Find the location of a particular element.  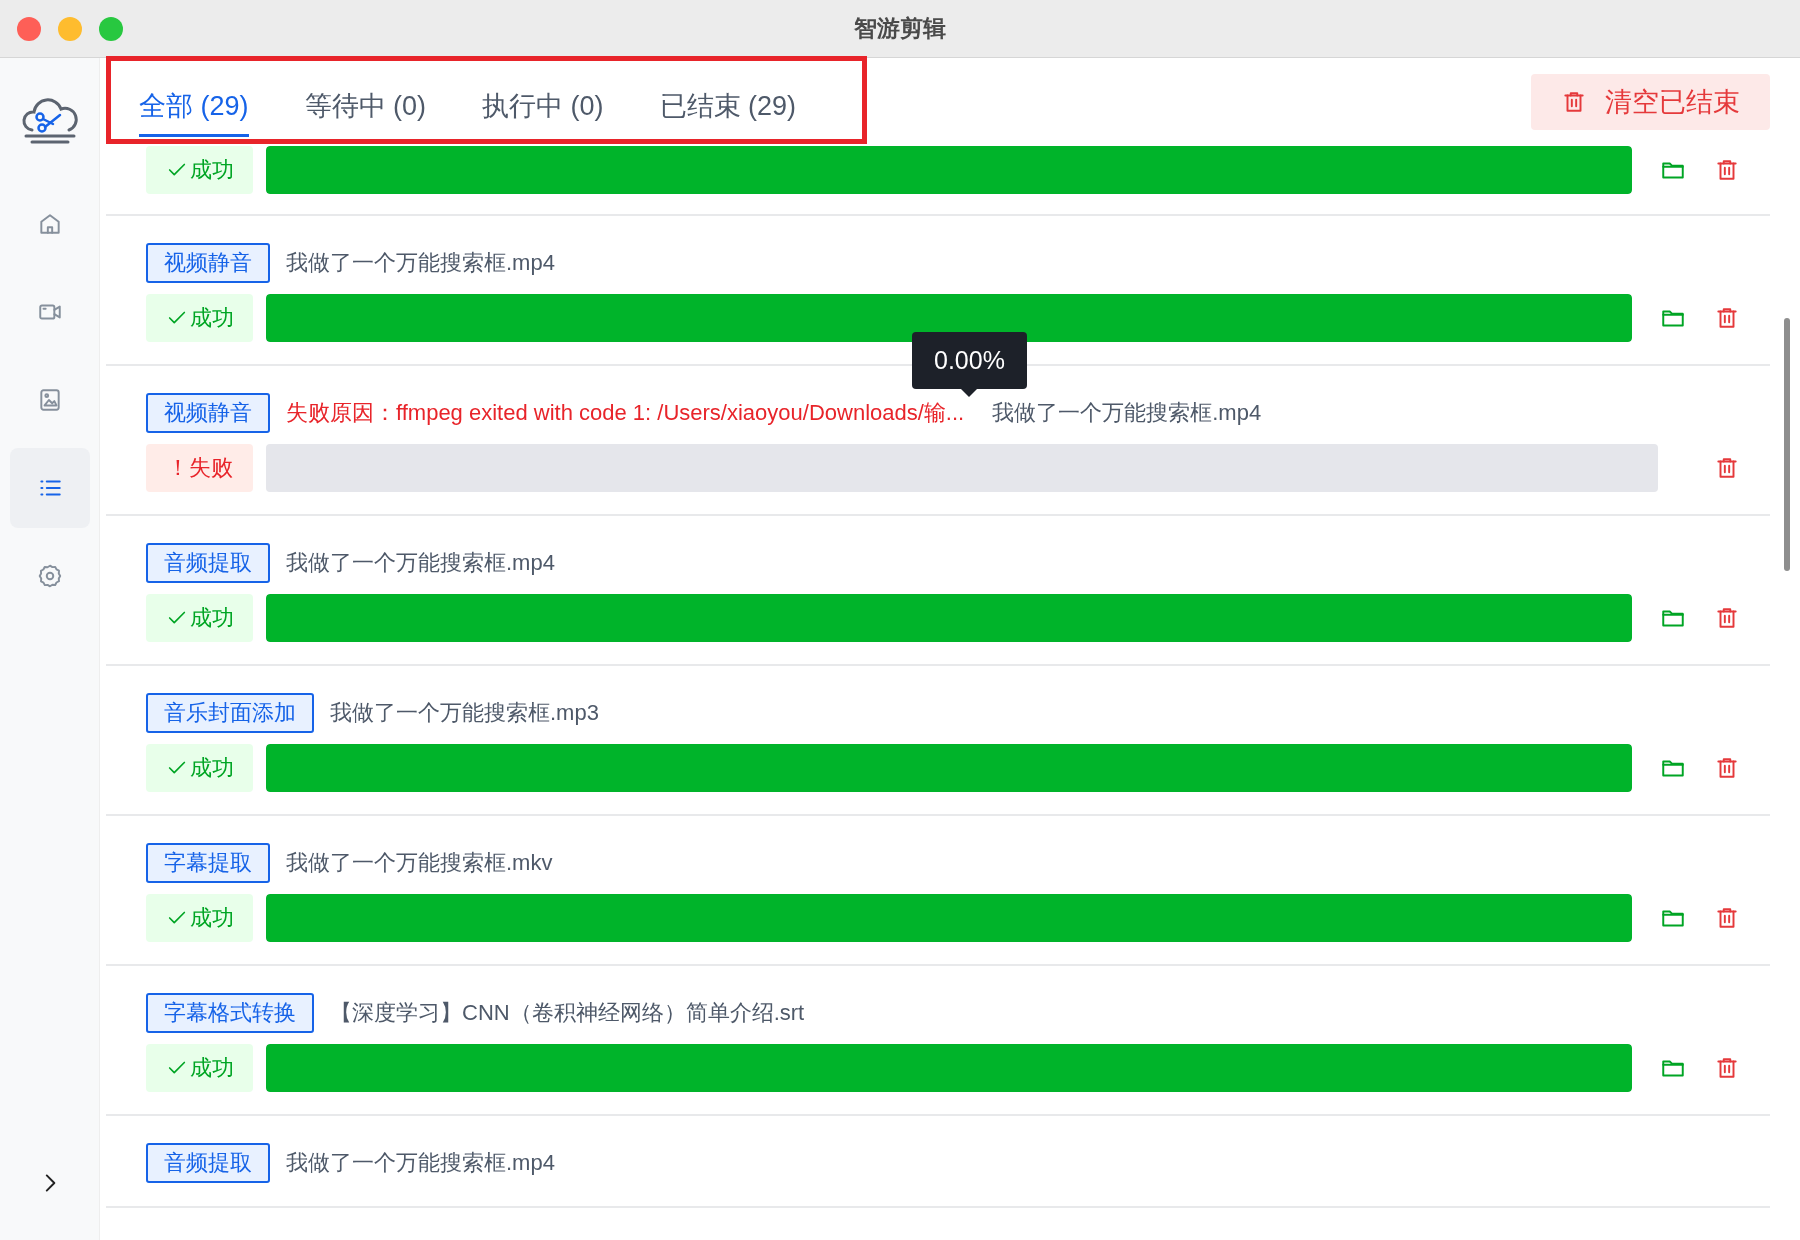

sidebar-item is located at coordinates (49, 488).